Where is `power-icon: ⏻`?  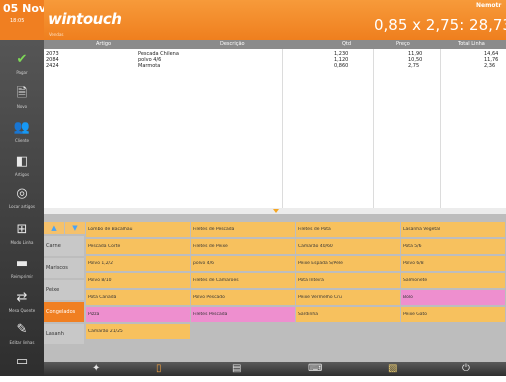 power-icon: ⏻ is located at coordinates (466, 369).